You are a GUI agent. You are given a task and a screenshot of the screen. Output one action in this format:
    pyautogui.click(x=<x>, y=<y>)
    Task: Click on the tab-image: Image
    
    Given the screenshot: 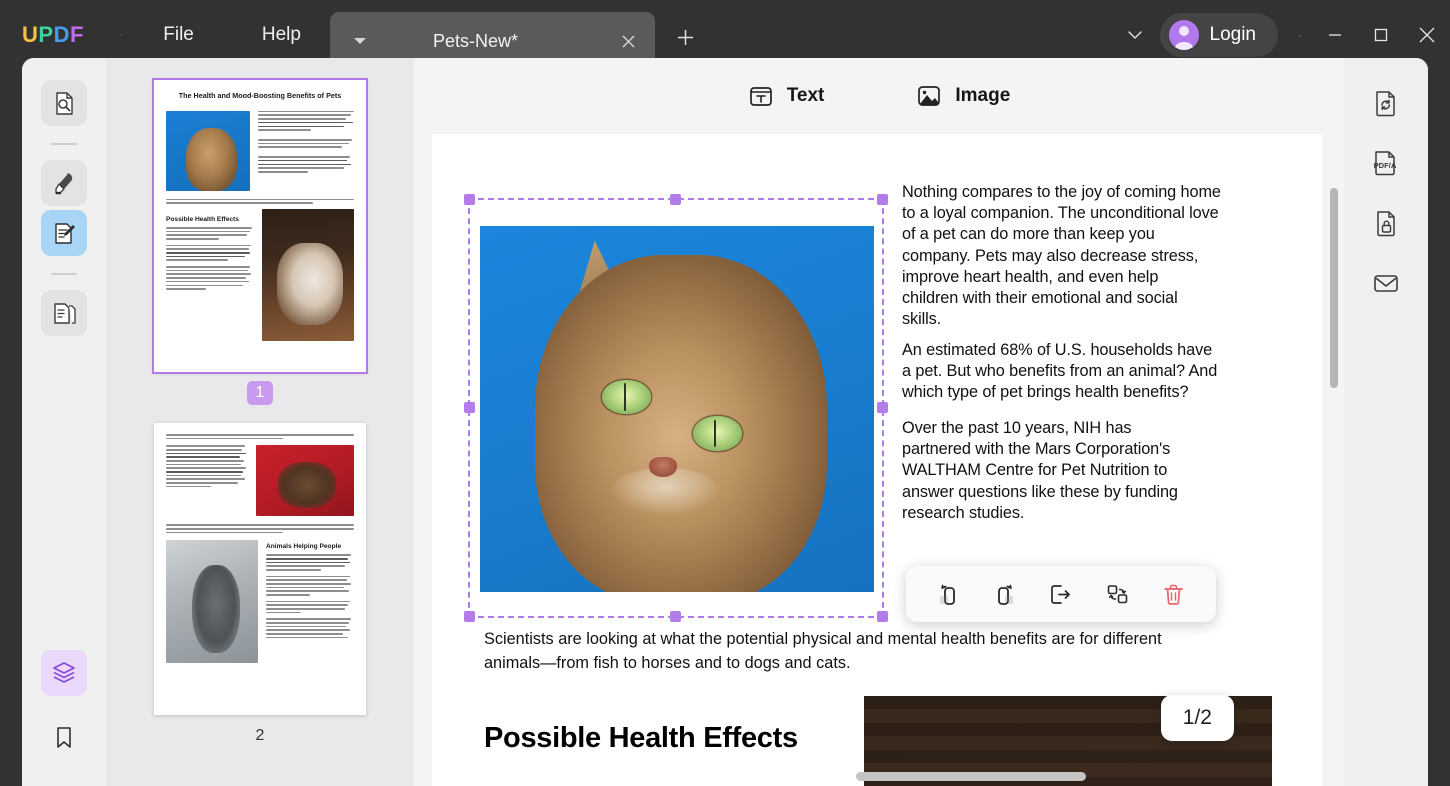 What is the action you would take?
    pyautogui.click(x=963, y=96)
    